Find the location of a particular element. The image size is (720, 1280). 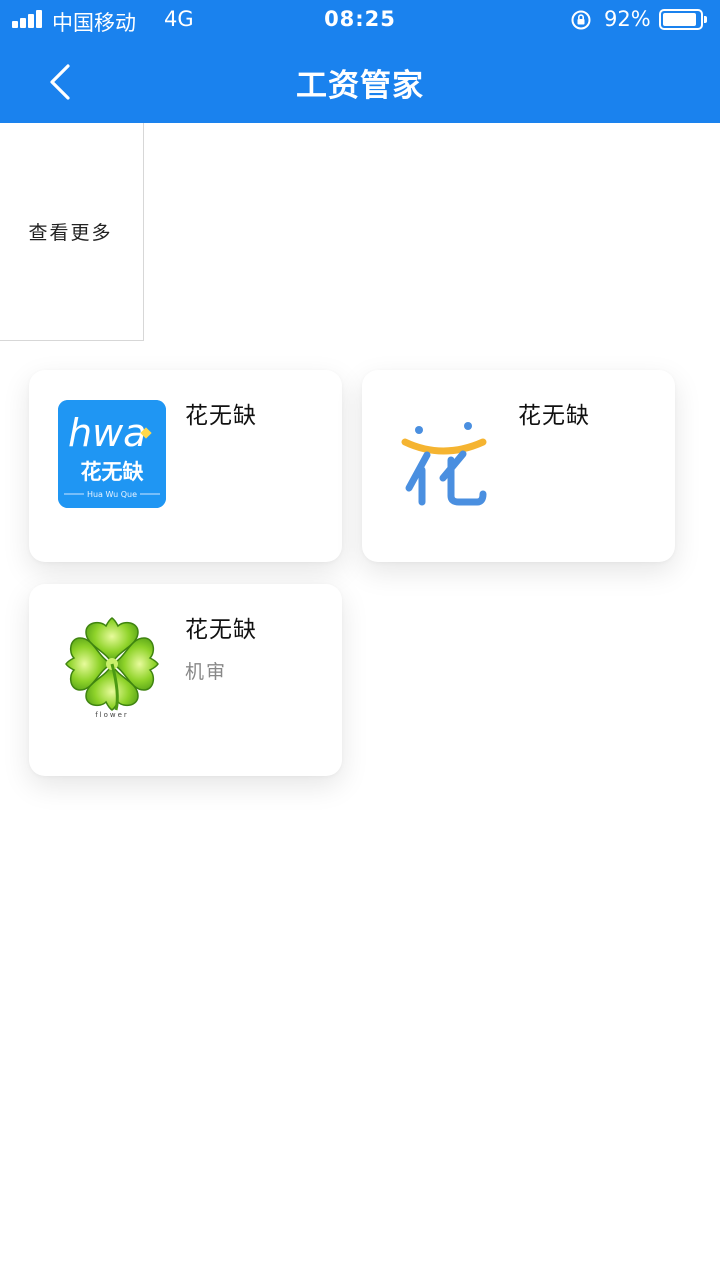

app-header: 中国移动 4G 08:25 92% 工资管家 is located at coordinates (360, 61).